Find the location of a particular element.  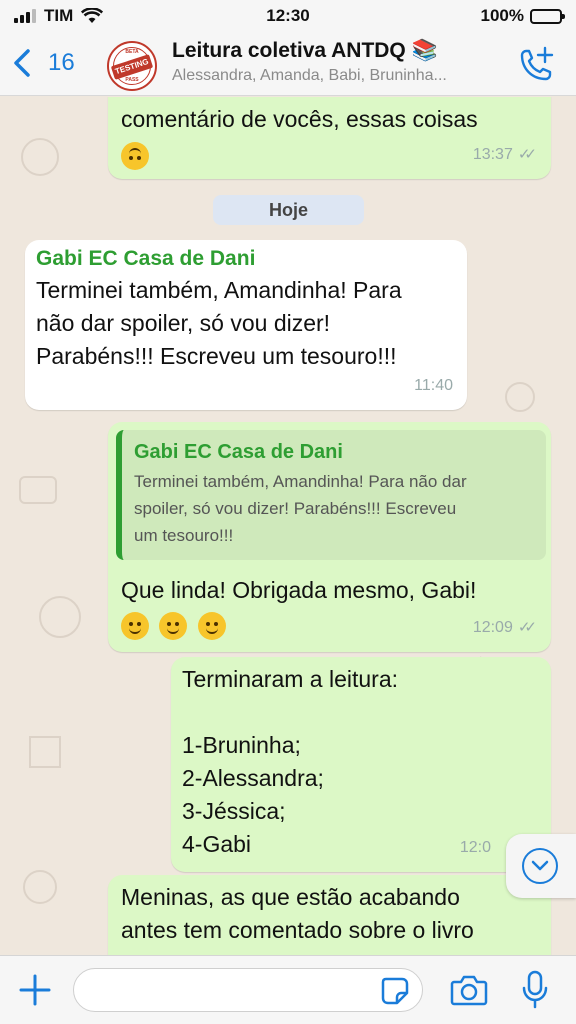

message-line: Parabéns!!! Escreveu um tesouro!!! is located at coordinates (216, 356).